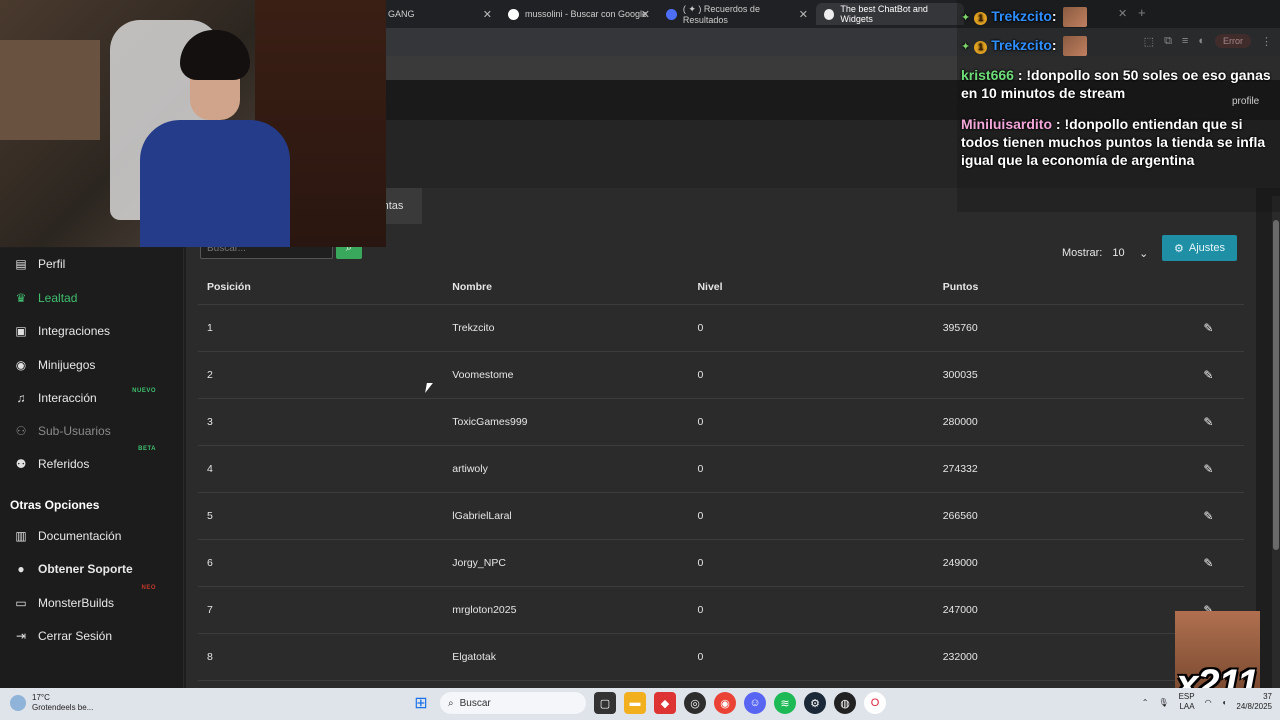  Describe the element at coordinates (513, 14) in the screenshot. I see `google-icon` at that location.